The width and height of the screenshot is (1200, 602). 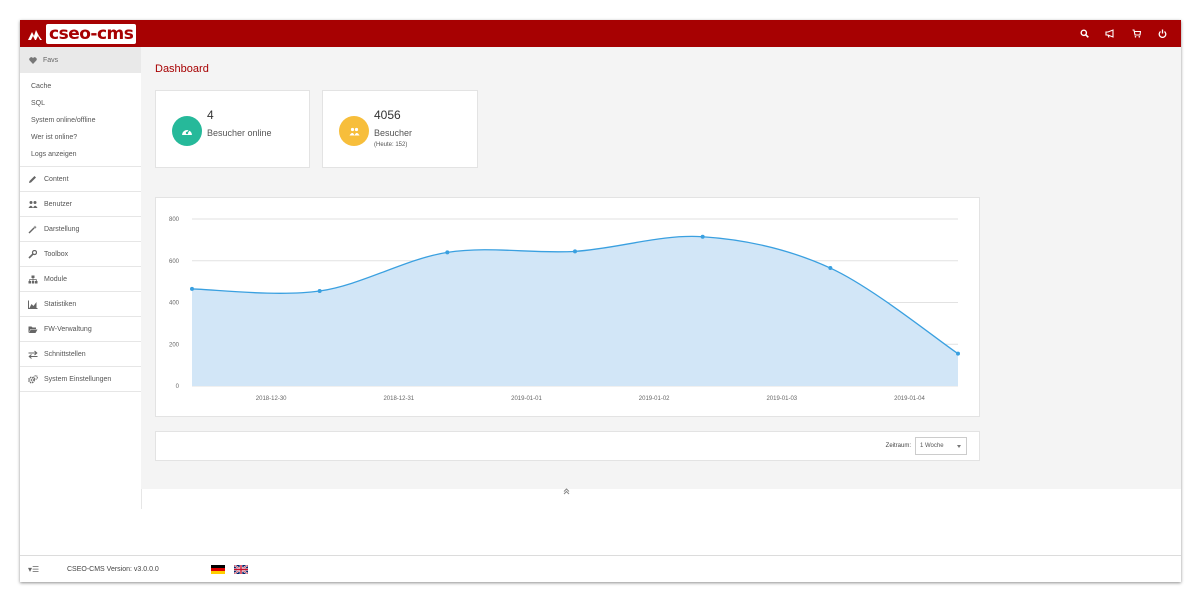 What do you see at coordinates (174, 304) in the screenshot?
I see `y-tick-label: 400` at bounding box center [174, 304].